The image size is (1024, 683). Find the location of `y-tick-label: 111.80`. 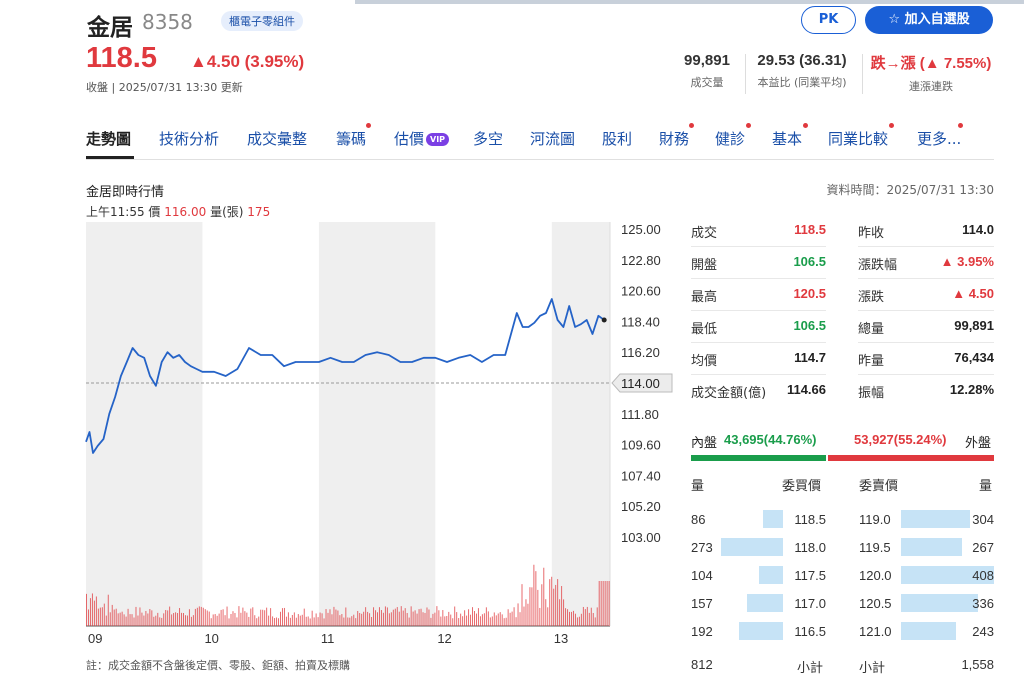

y-tick-label: 111.80 is located at coordinates (640, 414).